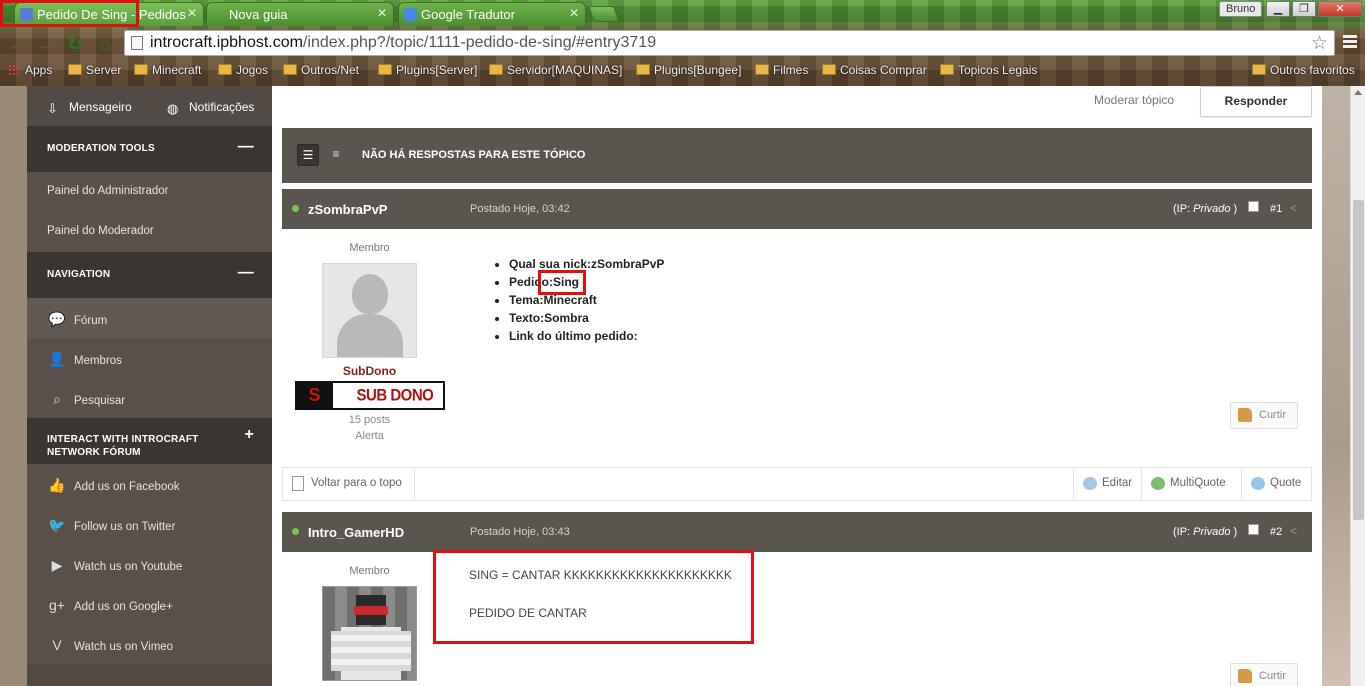 This screenshot has height=686, width=1365. Describe the element at coordinates (30, 70) in the screenshot. I see `bookmark-apps: Apps` at that location.